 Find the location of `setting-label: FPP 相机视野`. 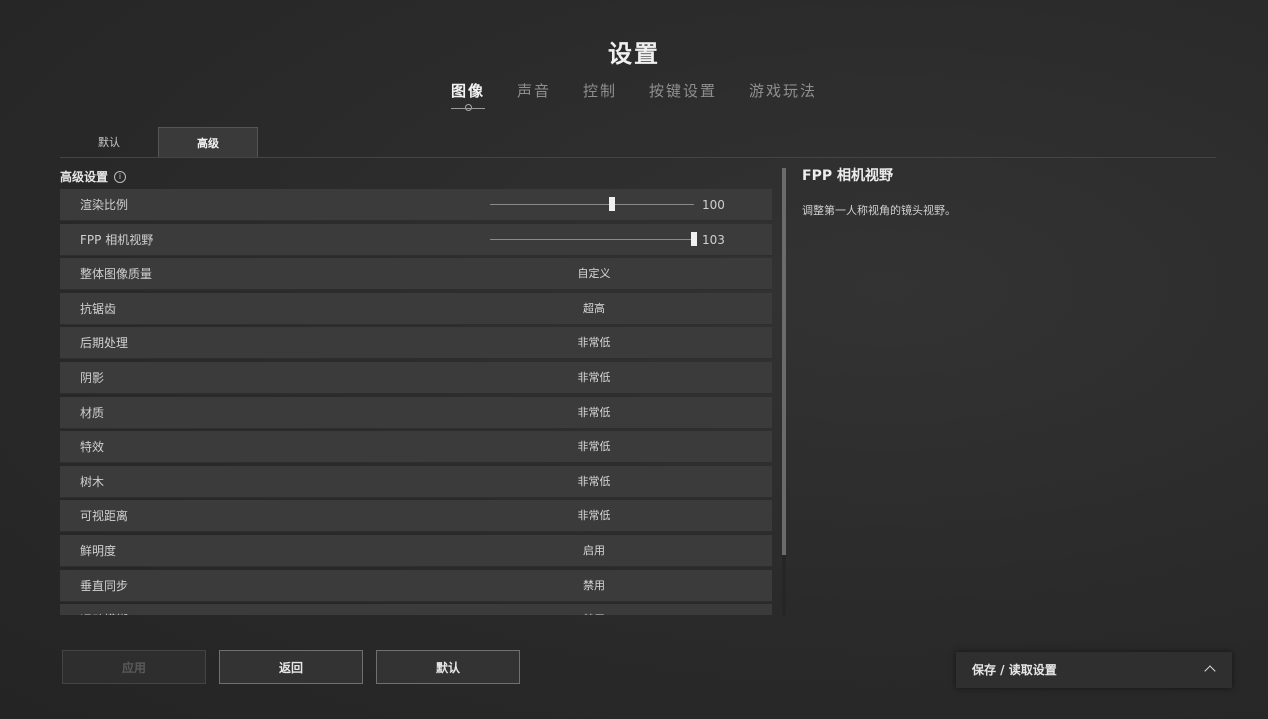

setting-label: FPP 相机视野 is located at coordinates (117, 239).